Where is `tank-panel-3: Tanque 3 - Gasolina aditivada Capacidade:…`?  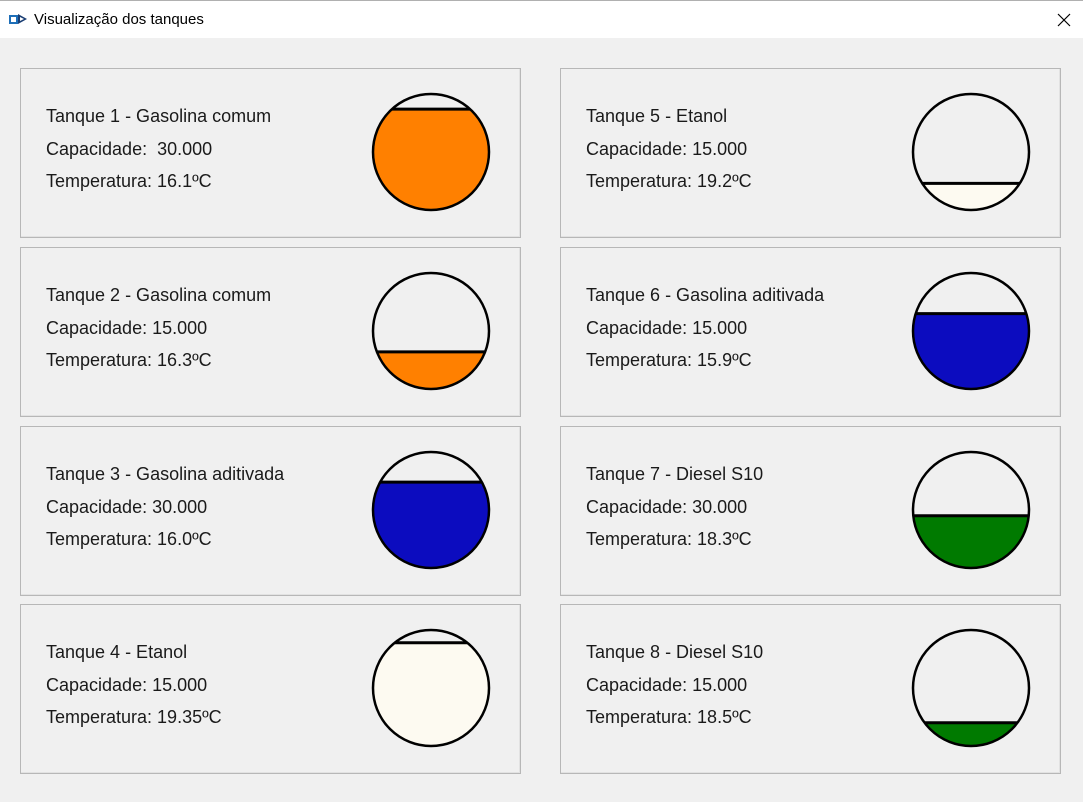
tank-panel-3: Tanque 3 - Gasolina aditivada Capacidade:… is located at coordinates (270, 511).